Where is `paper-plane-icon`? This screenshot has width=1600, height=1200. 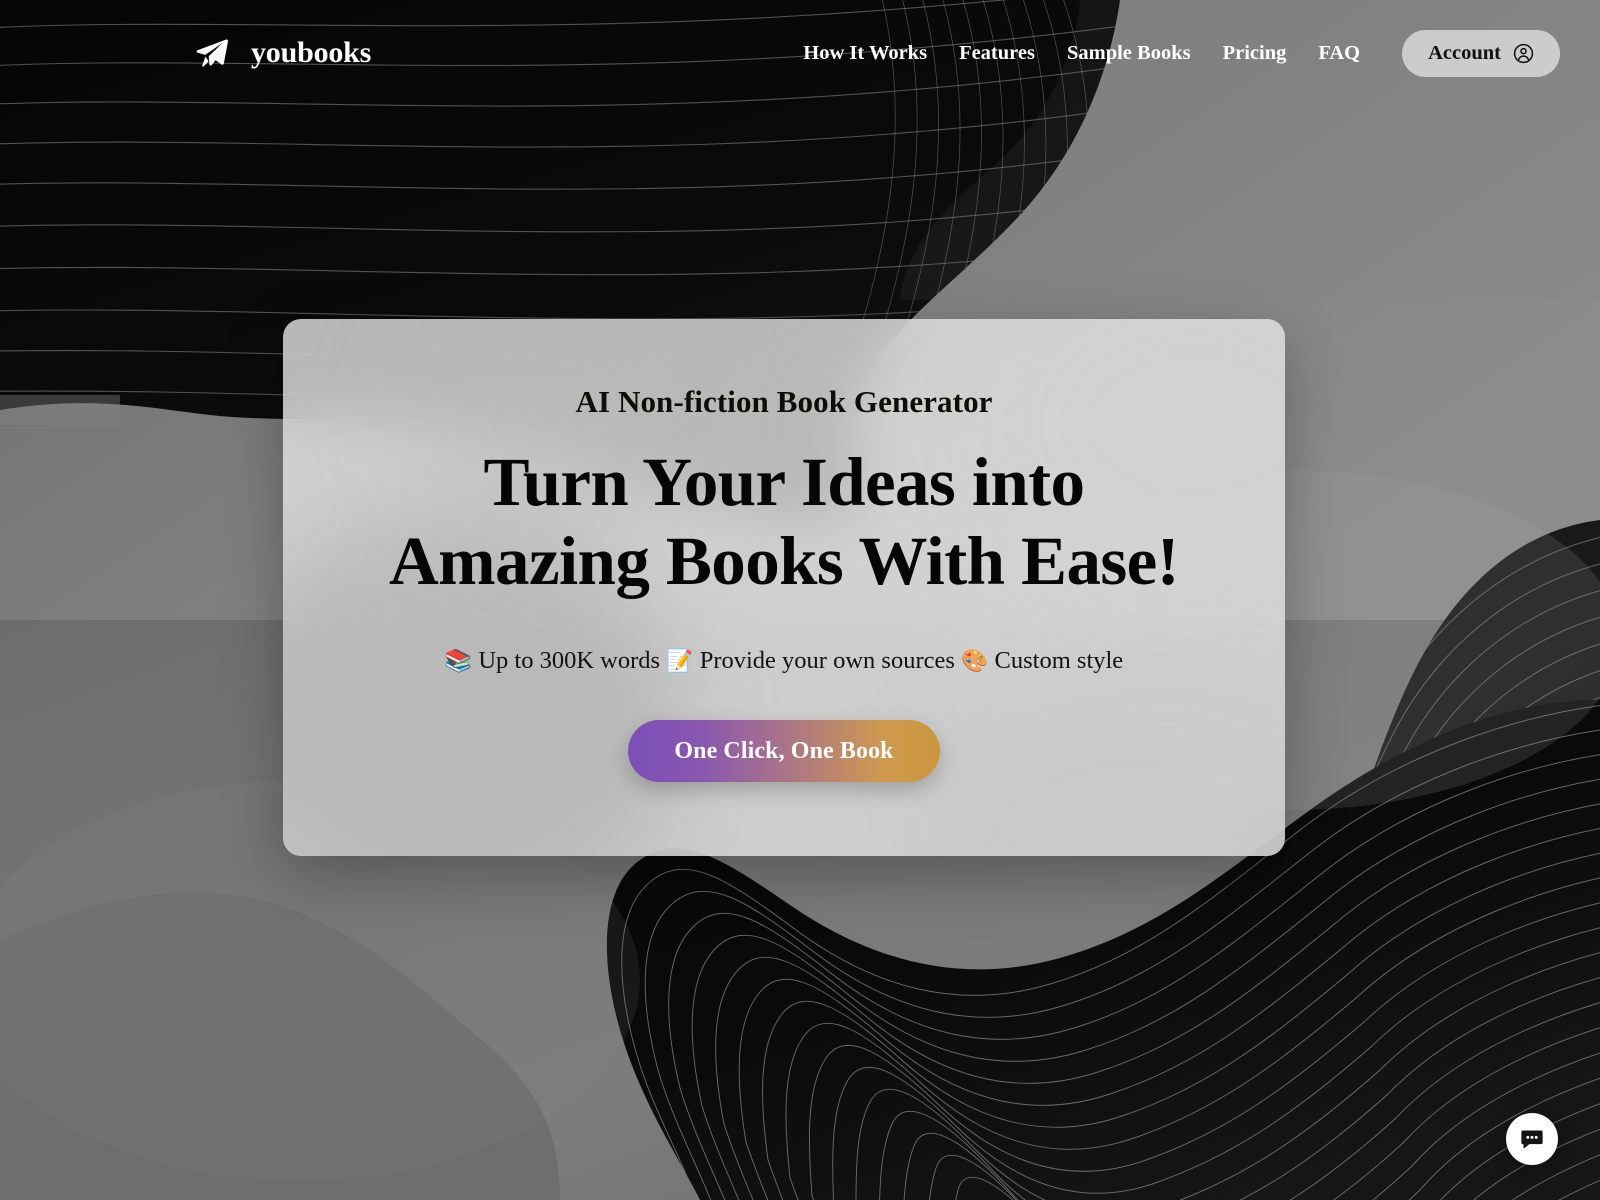
paper-plane-icon is located at coordinates (212, 53).